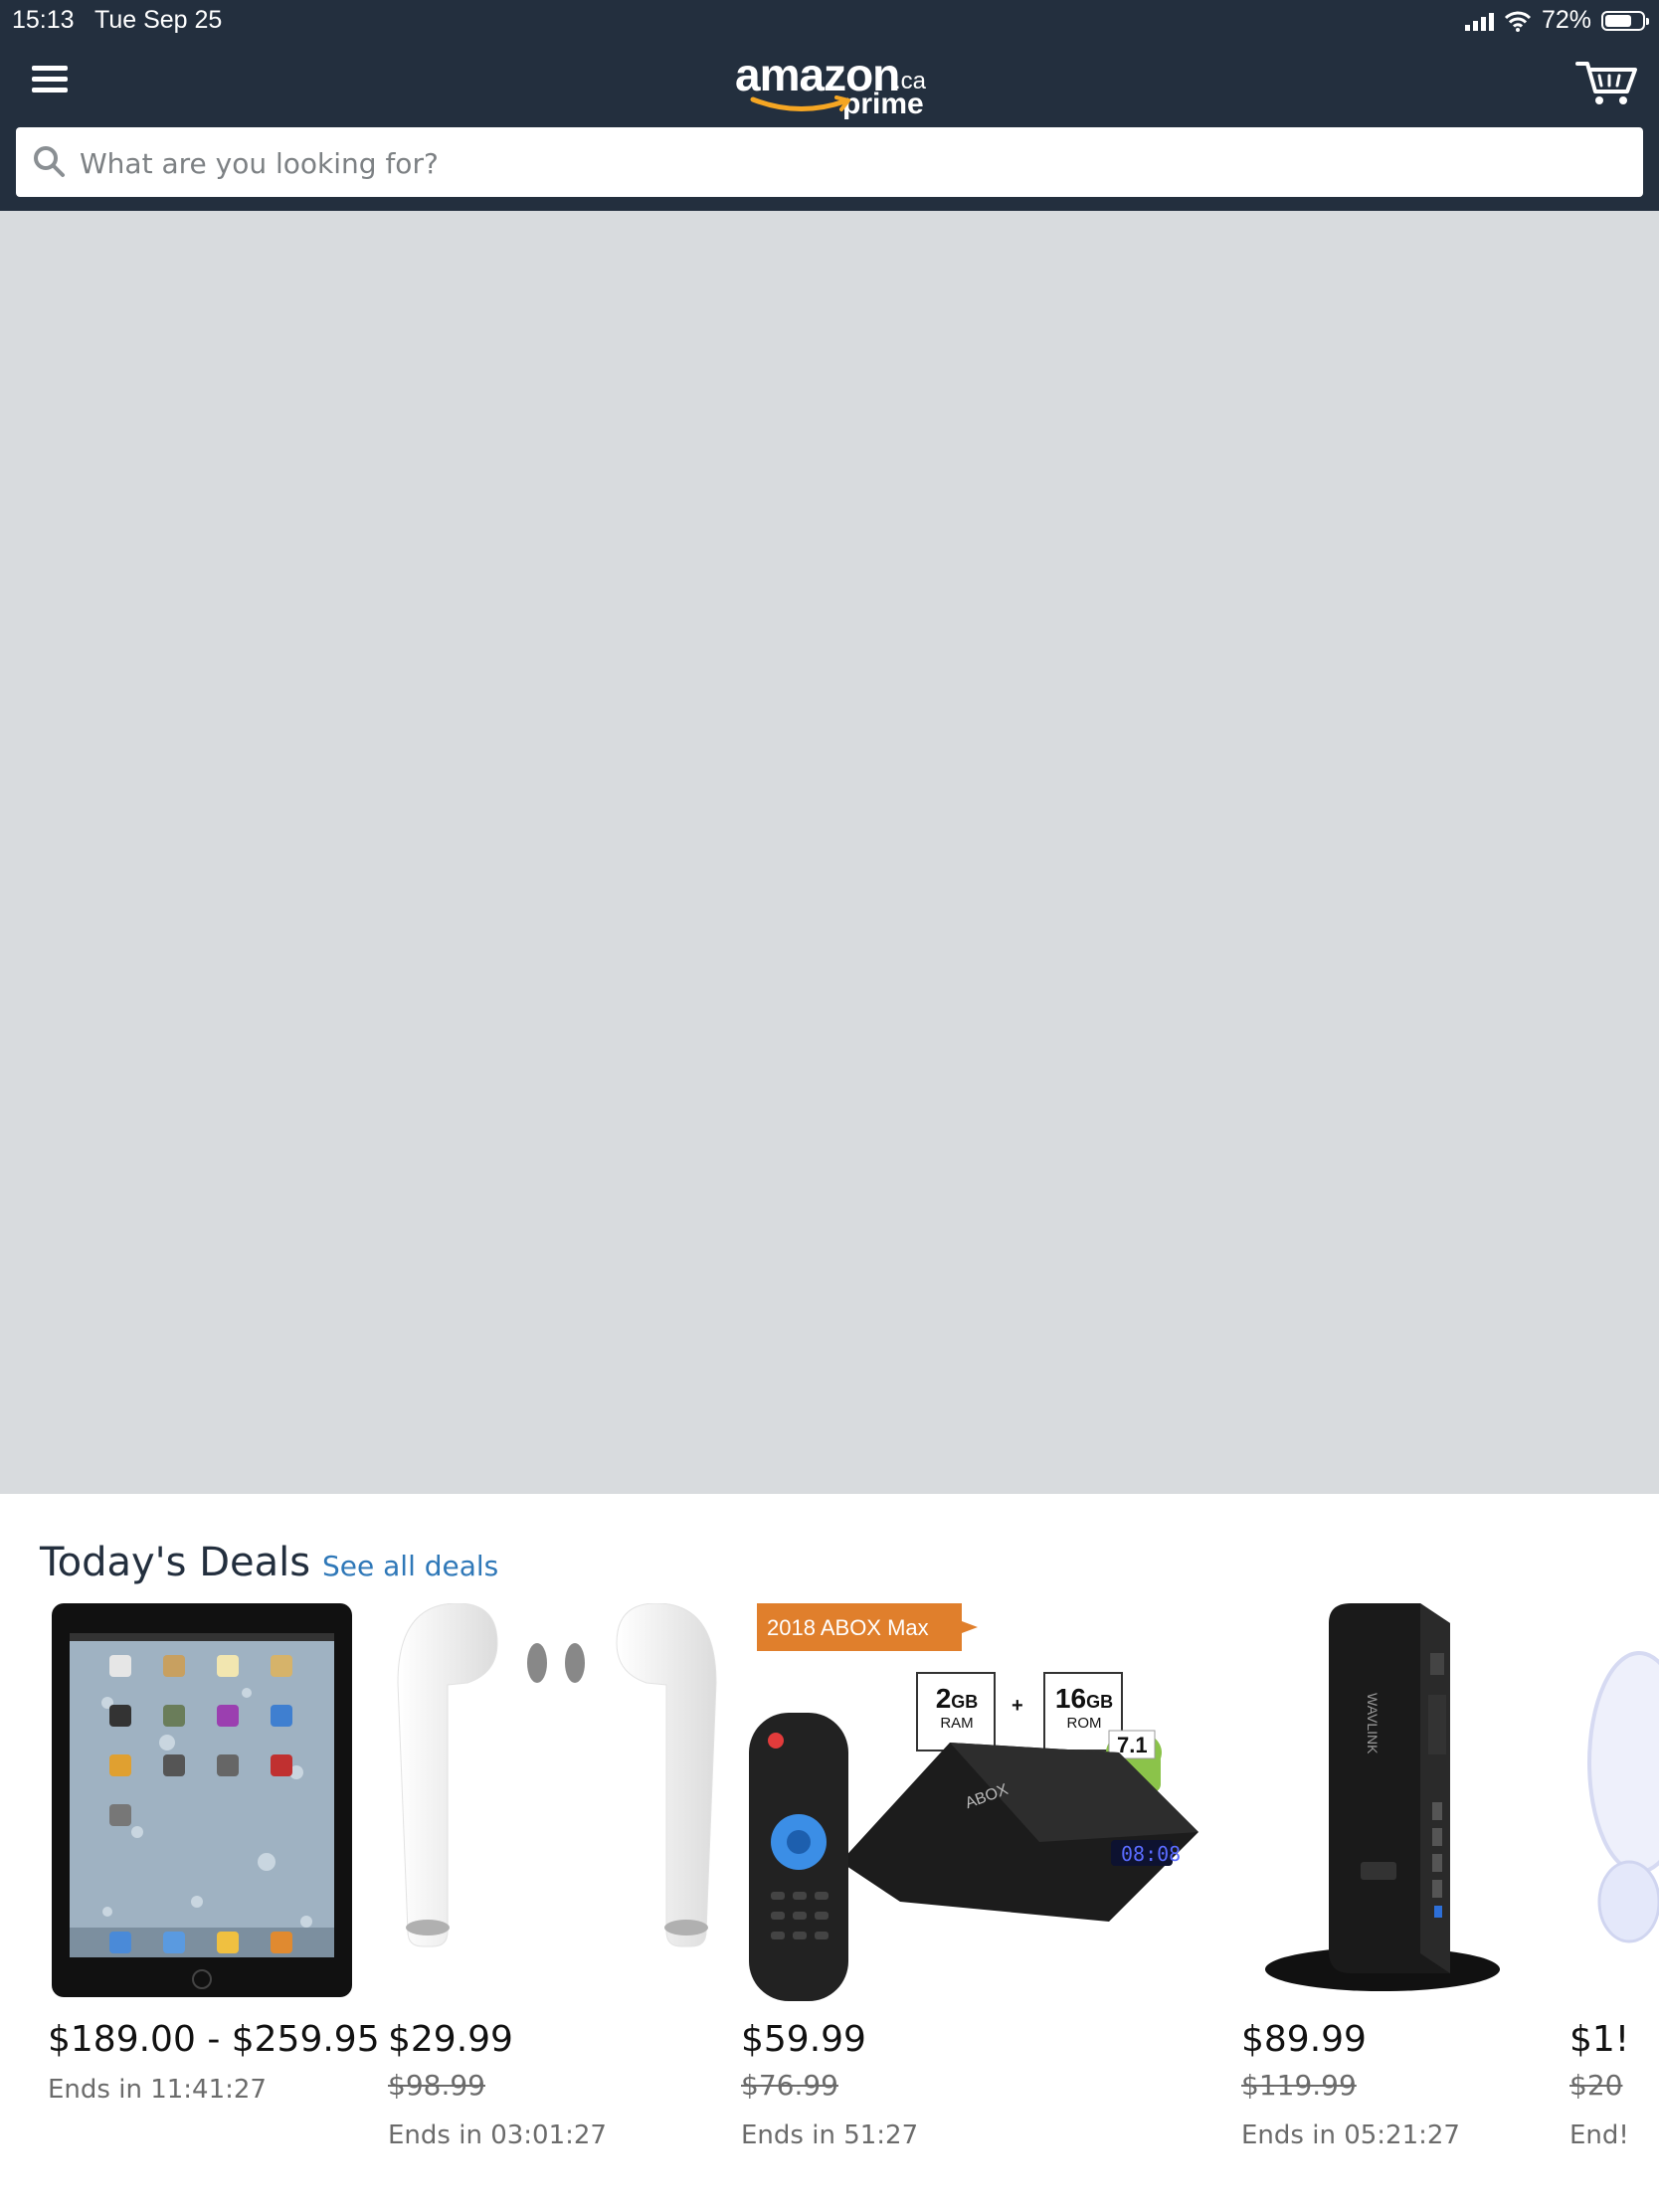 The height and width of the screenshot is (2212, 1659). What do you see at coordinates (410, 1566) in the screenshot?
I see `see-all-deals-link: See all deals` at bounding box center [410, 1566].